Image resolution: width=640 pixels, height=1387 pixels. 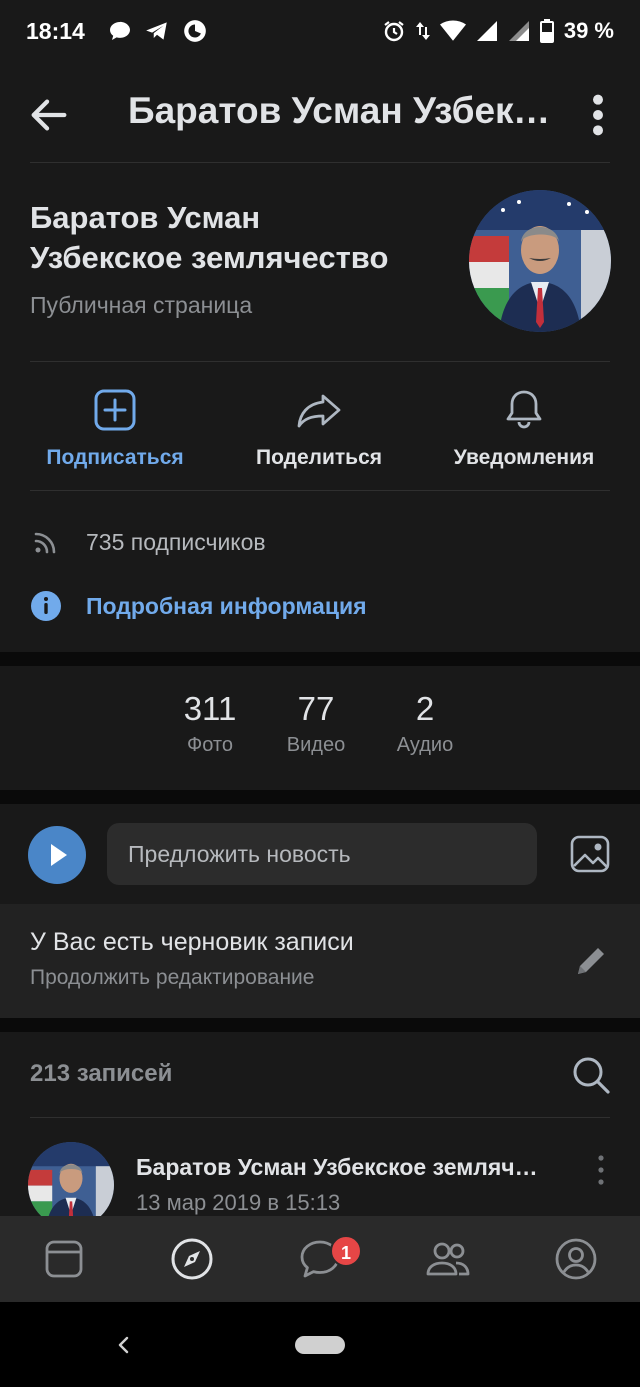 What do you see at coordinates (319, 411) in the screenshot?
I see `share-icon` at bounding box center [319, 411].